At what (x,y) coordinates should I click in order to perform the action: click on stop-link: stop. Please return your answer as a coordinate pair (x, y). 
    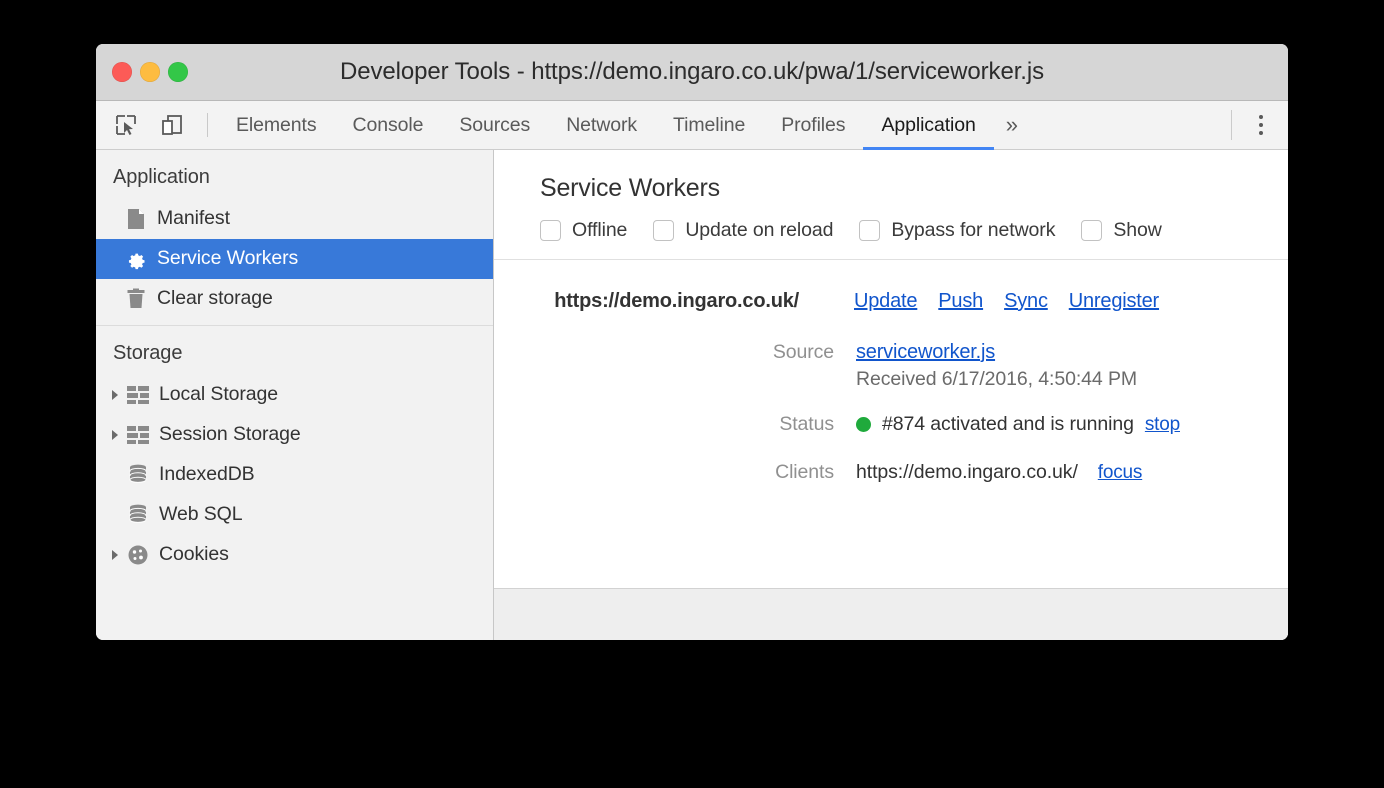
    Looking at the image, I should click on (1162, 425).